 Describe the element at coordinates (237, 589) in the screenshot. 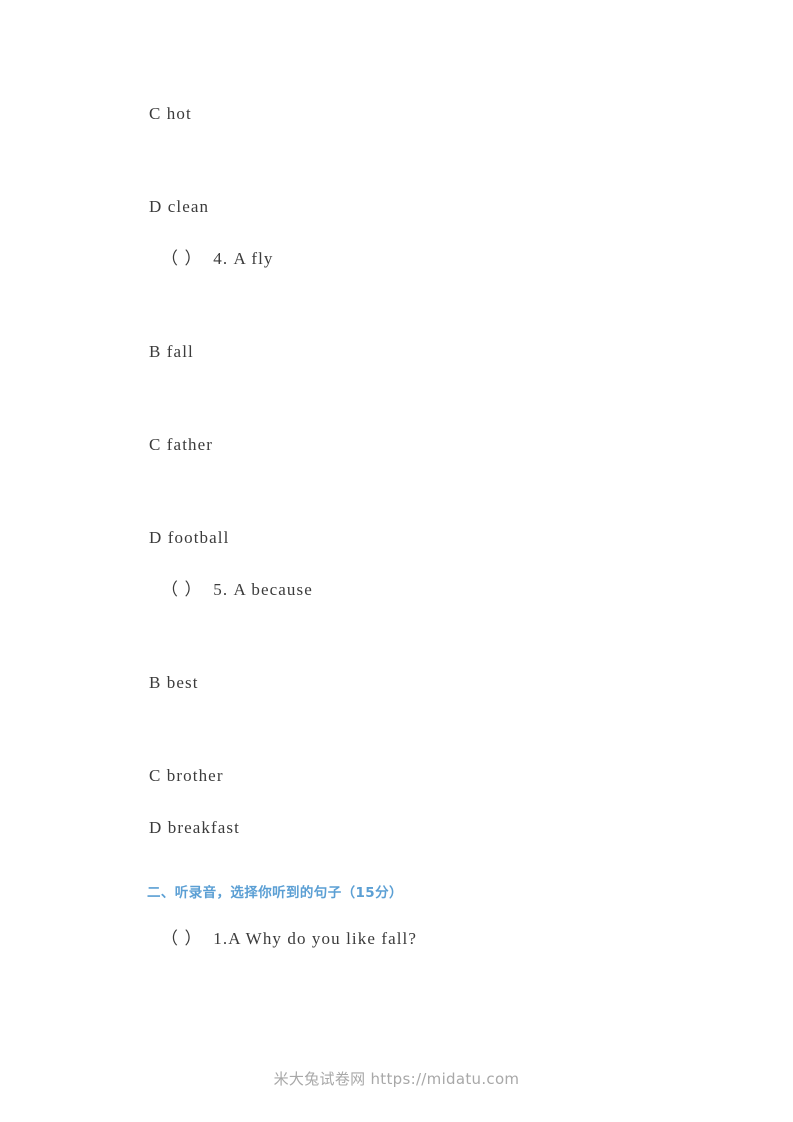

I see `question-line-5: （ ） 5. A because` at that location.